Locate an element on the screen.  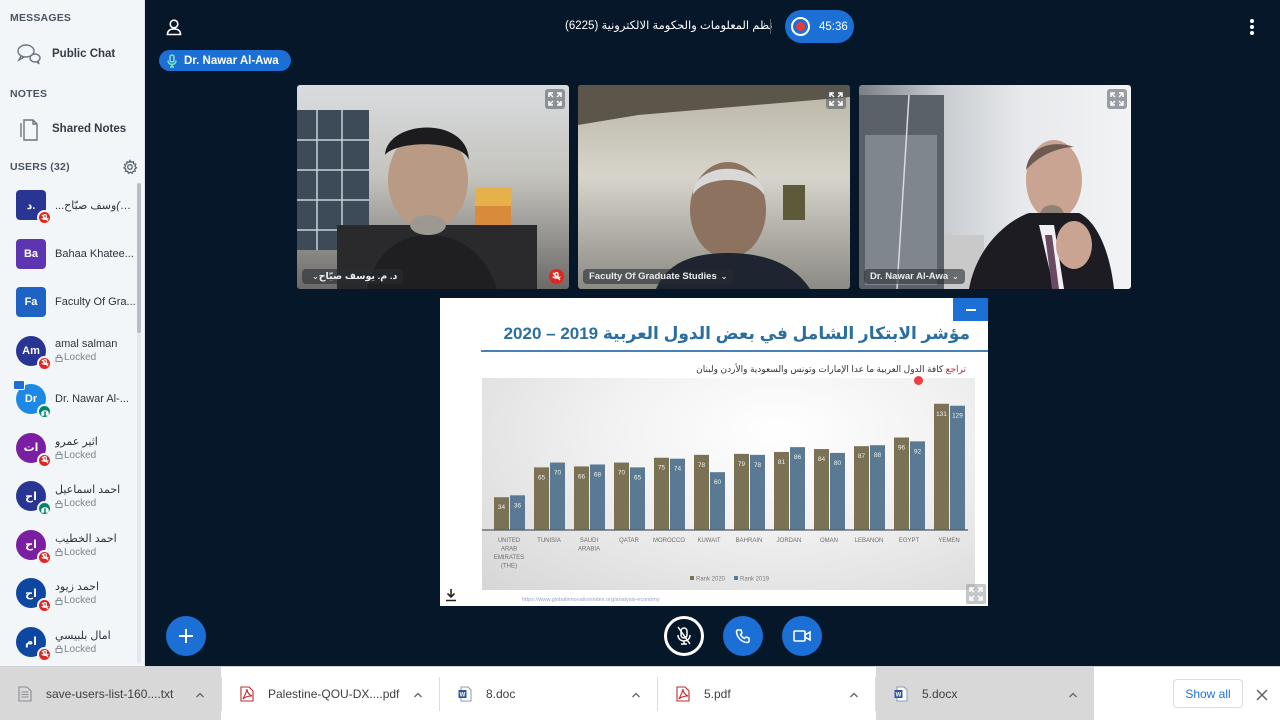
shared-notes-label: Shared Notes is located at coordinates (89, 129).